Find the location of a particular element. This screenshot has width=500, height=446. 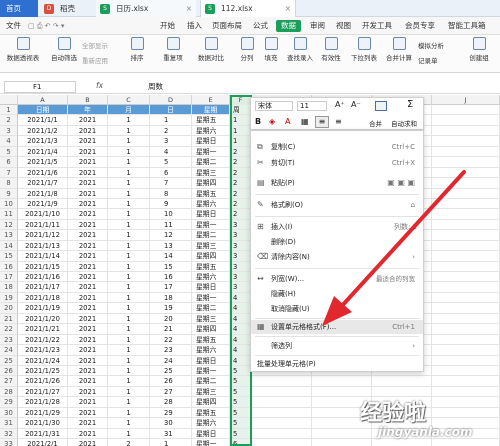

autosum-button: 自动求和 is located at coordinates (404, 123).